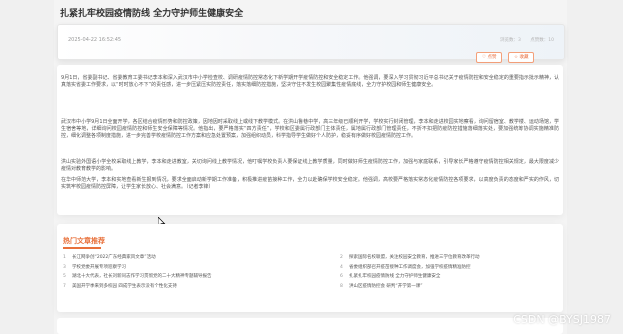 The width and height of the screenshot is (623, 334). What do you see at coordinates (562, 319) in the screenshot?
I see `csdn-watermark: CSDN @BYSJ1987` at bounding box center [562, 319].